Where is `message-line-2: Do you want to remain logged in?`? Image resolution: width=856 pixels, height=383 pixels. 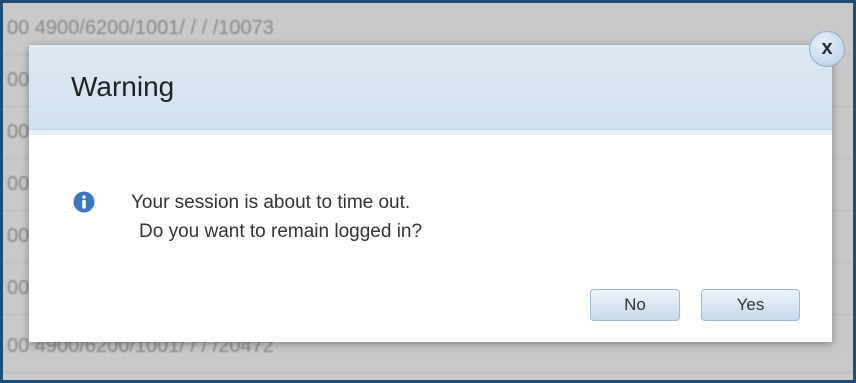 message-line-2: Do you want to remain logged in? is located at coordinates (281, 231).